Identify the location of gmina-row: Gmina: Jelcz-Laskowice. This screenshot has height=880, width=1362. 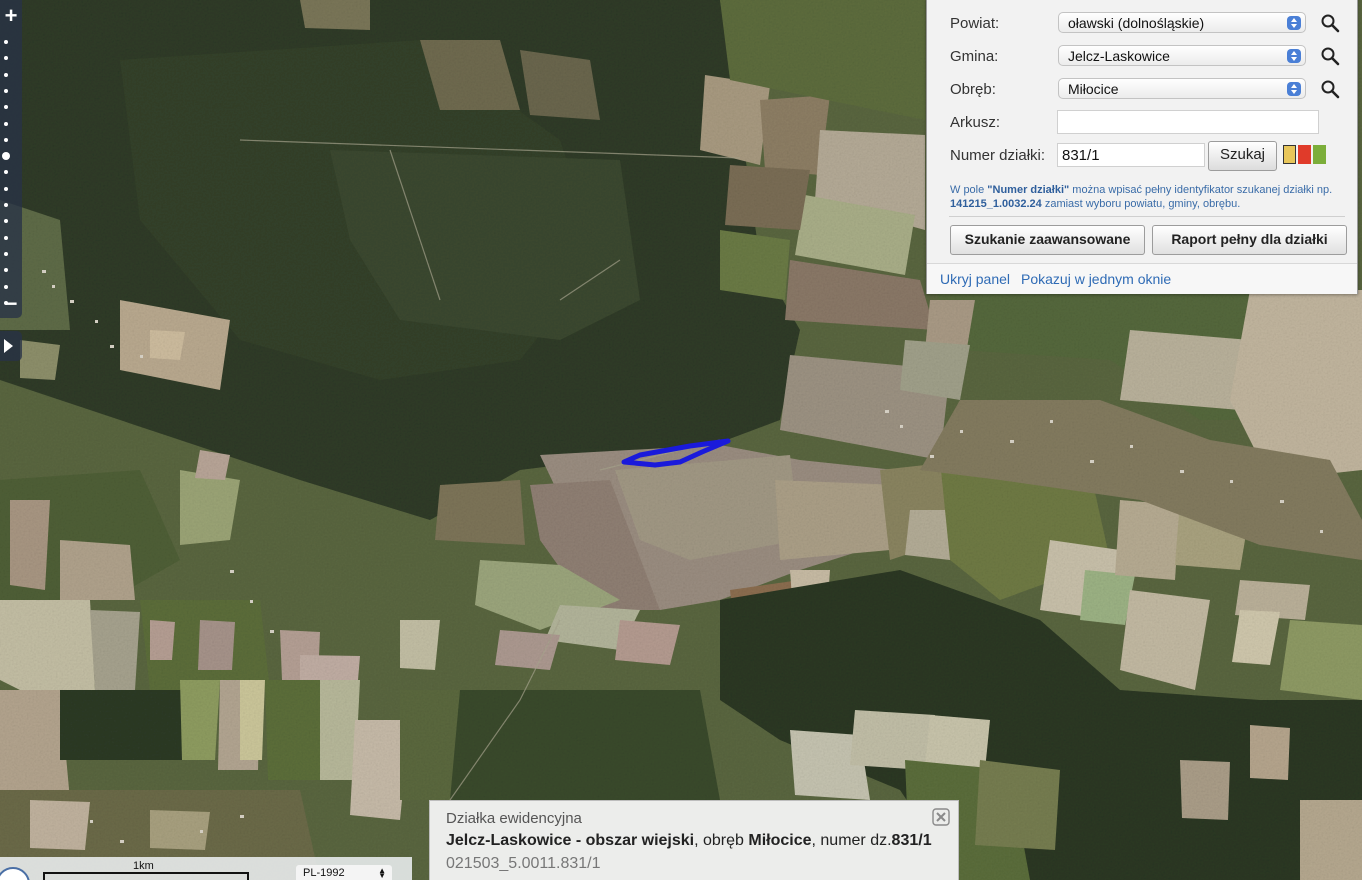
(1142, 57).